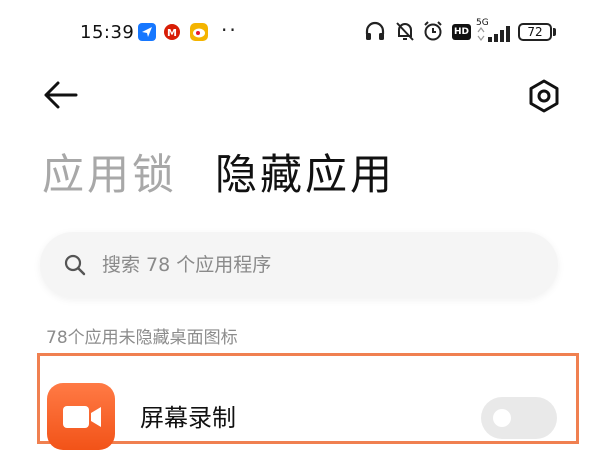 This screenshot has height=454, width=600. I want to click on headphones-icon, so click(375, 30).